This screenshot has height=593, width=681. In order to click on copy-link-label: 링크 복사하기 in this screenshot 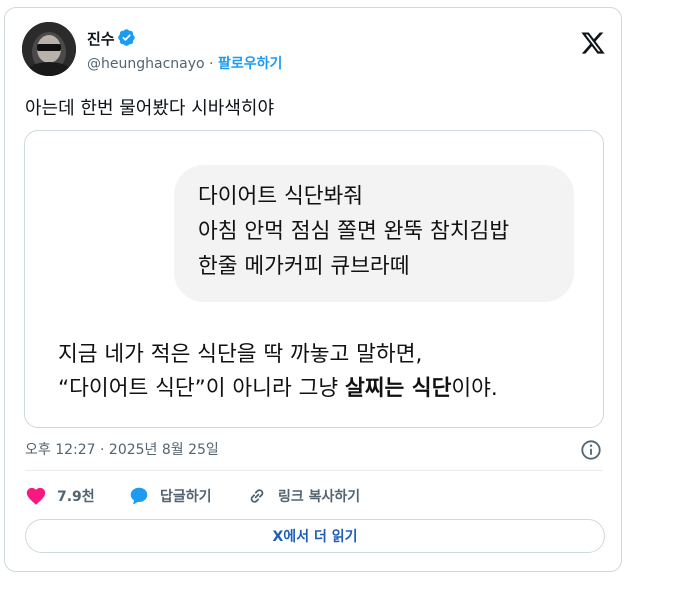, I will do `click(319, 497)`.